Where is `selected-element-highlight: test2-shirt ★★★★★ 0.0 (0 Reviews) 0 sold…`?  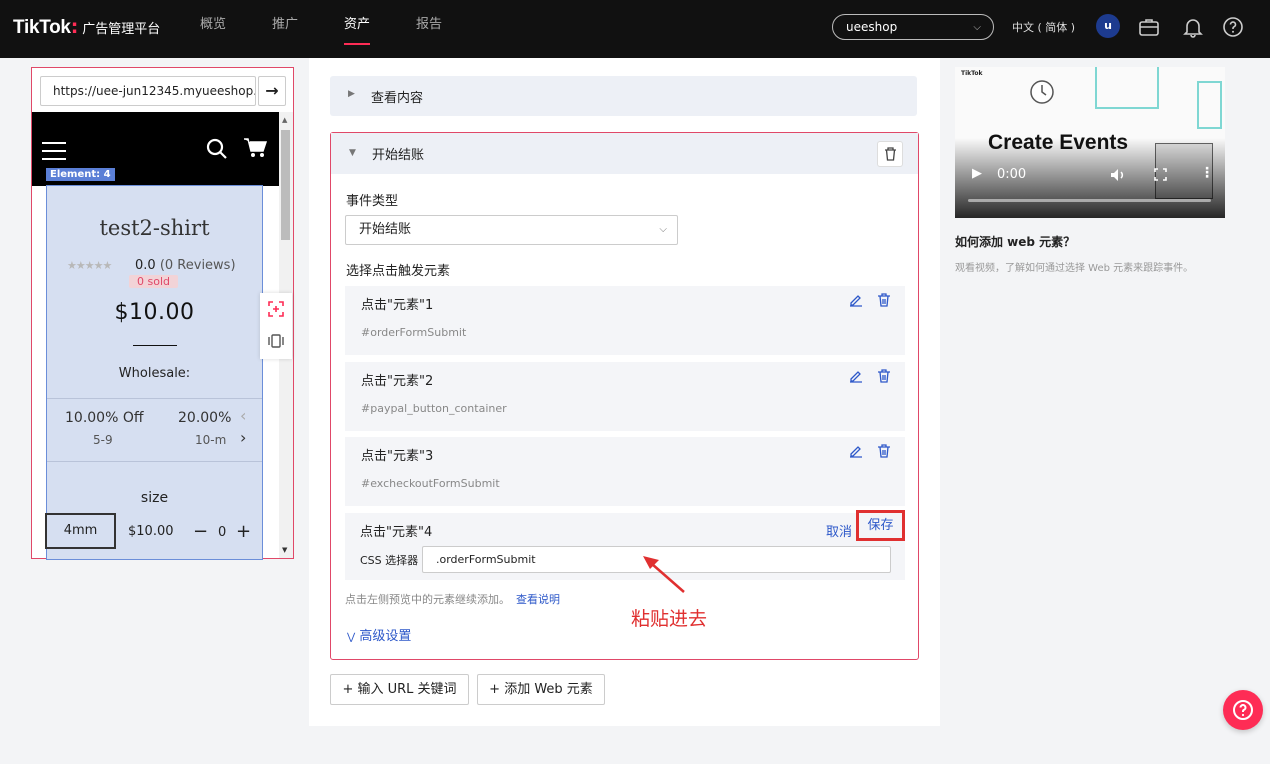 selected-element-highlight: test2-shirt ★★★★★ 0.0 (0 Reviews) 0 sold… is located at coordinates (154, 372).